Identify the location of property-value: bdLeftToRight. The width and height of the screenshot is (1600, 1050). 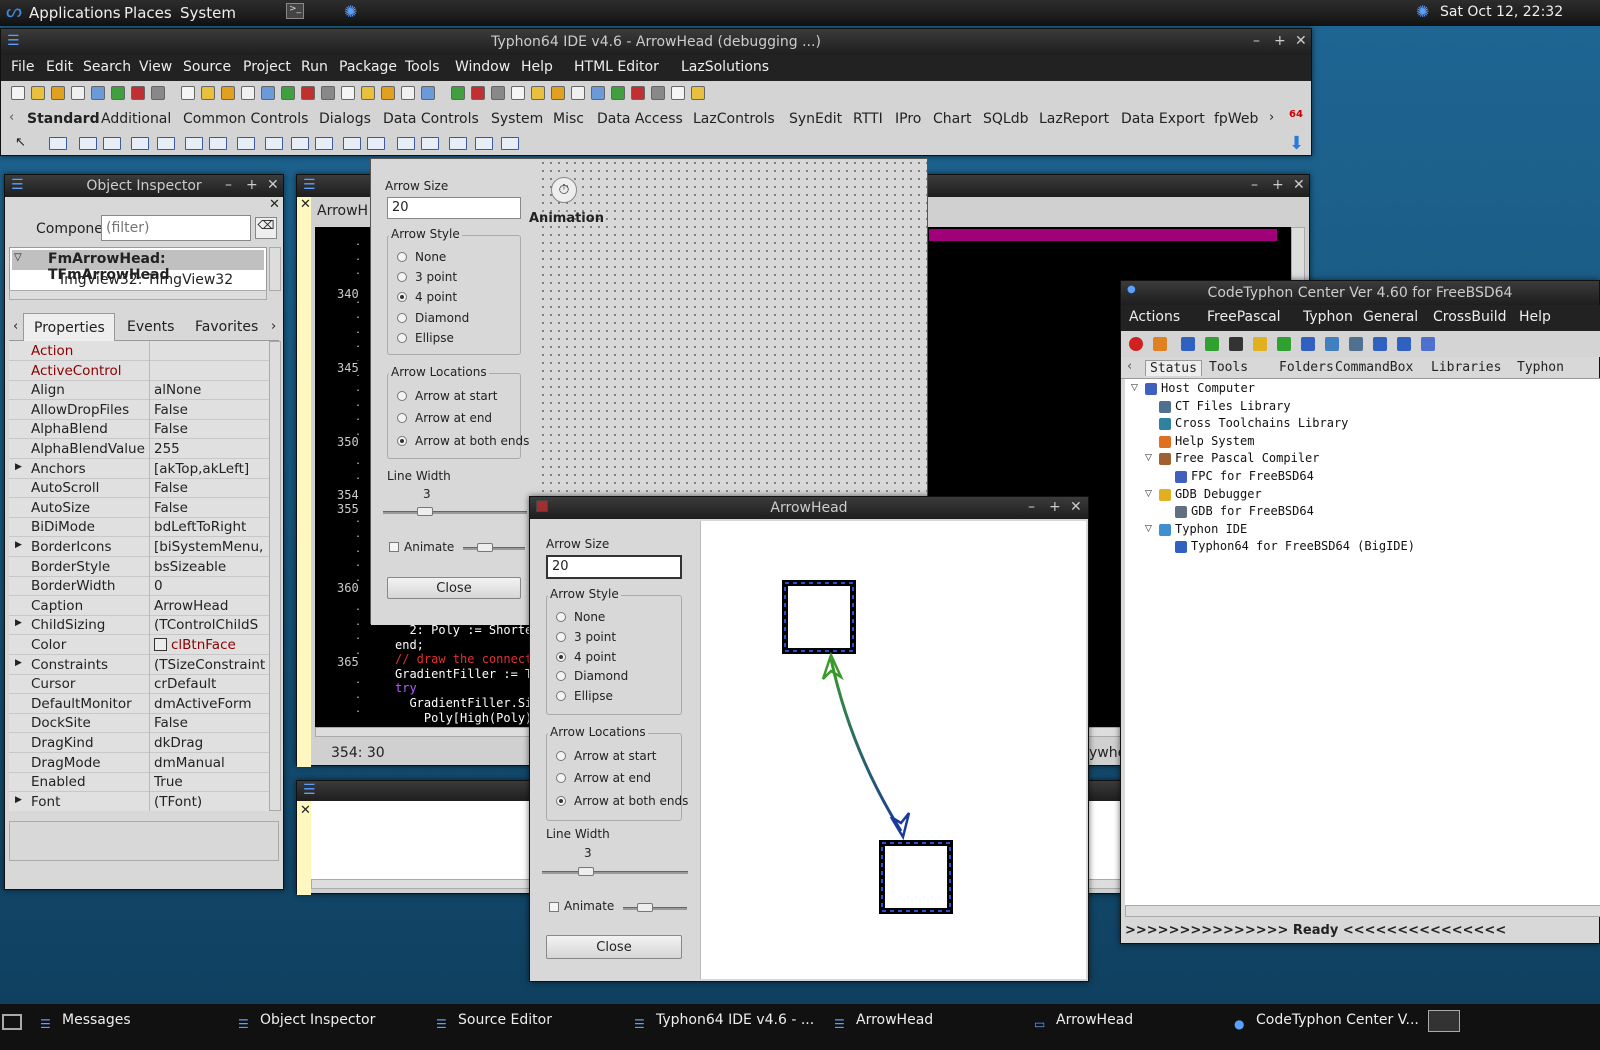
(200, 527).